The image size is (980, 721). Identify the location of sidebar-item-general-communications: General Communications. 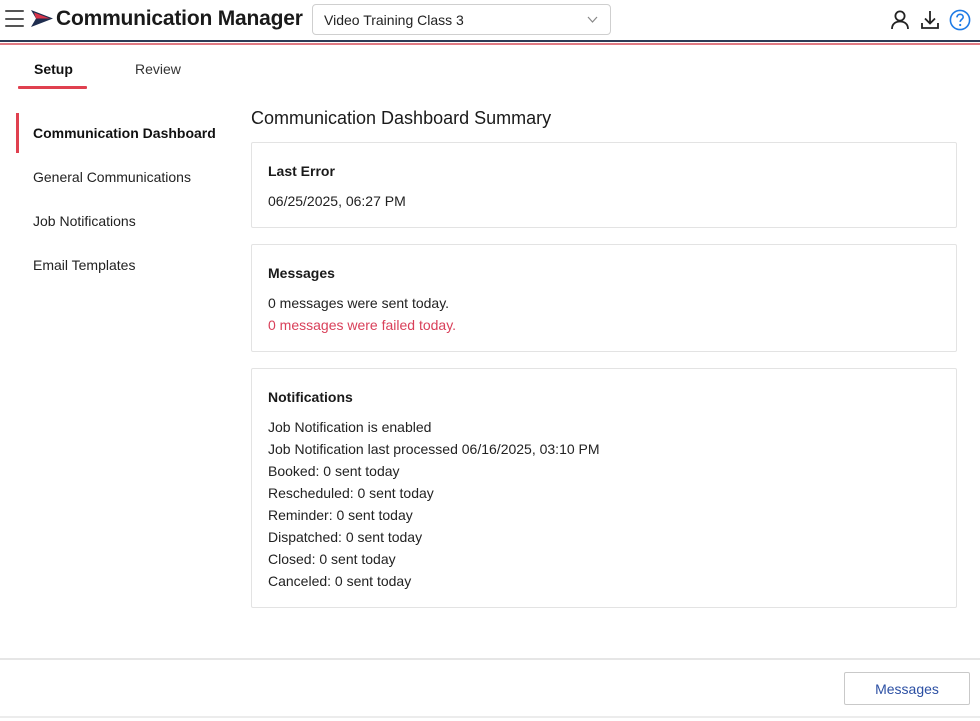
(112, 177).